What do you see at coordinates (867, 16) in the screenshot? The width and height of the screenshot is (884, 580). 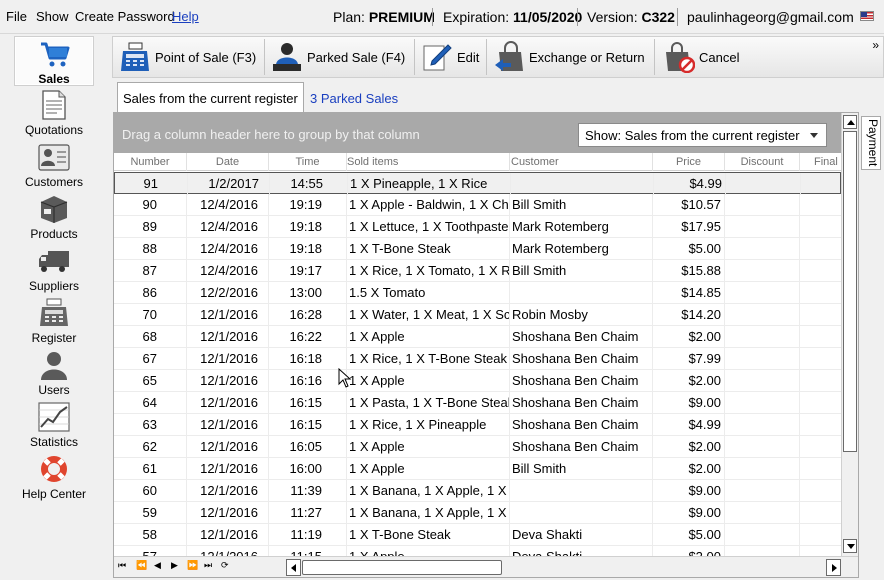 I see `us-flag-icon` at bounding box center [867, 16].